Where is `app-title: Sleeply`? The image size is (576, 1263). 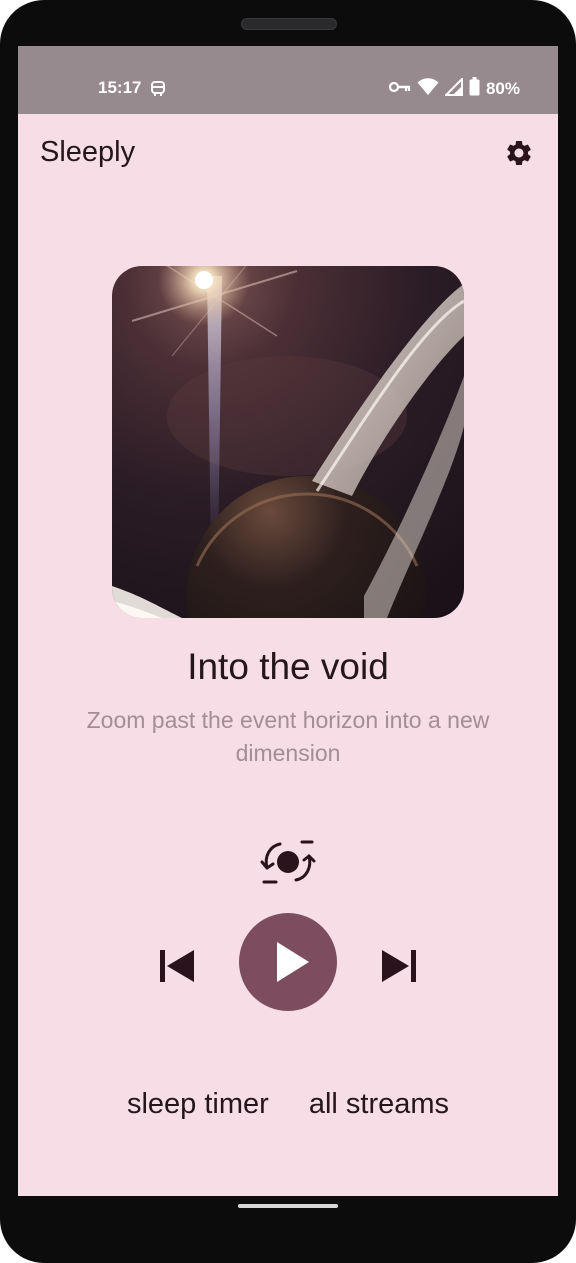
app-title: Sleeply is located at coordinates (88, 152).